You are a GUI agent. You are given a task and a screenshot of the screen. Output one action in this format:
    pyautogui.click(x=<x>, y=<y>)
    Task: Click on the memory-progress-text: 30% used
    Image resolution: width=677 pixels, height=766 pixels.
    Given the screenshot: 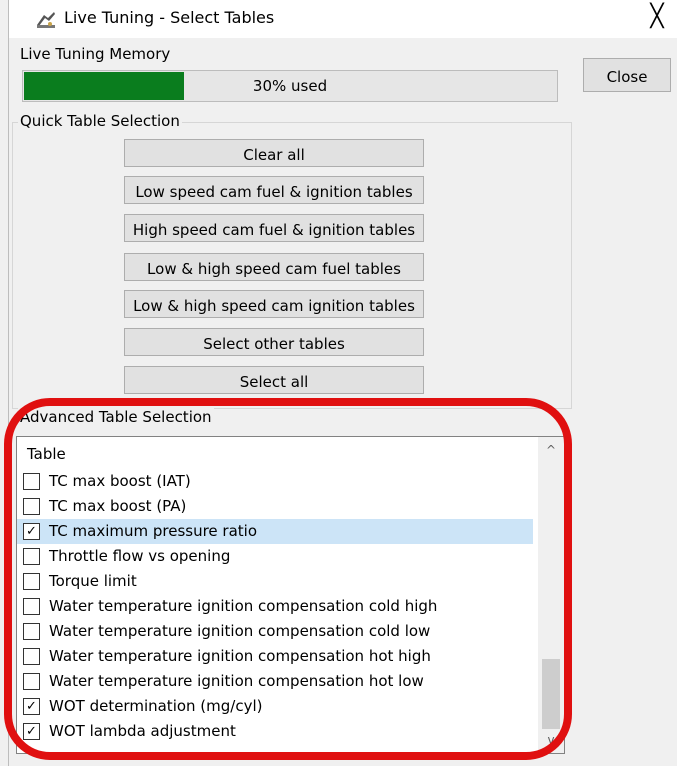 What is the action you would take?
    pyautogui.click(x=290, y=86)
    